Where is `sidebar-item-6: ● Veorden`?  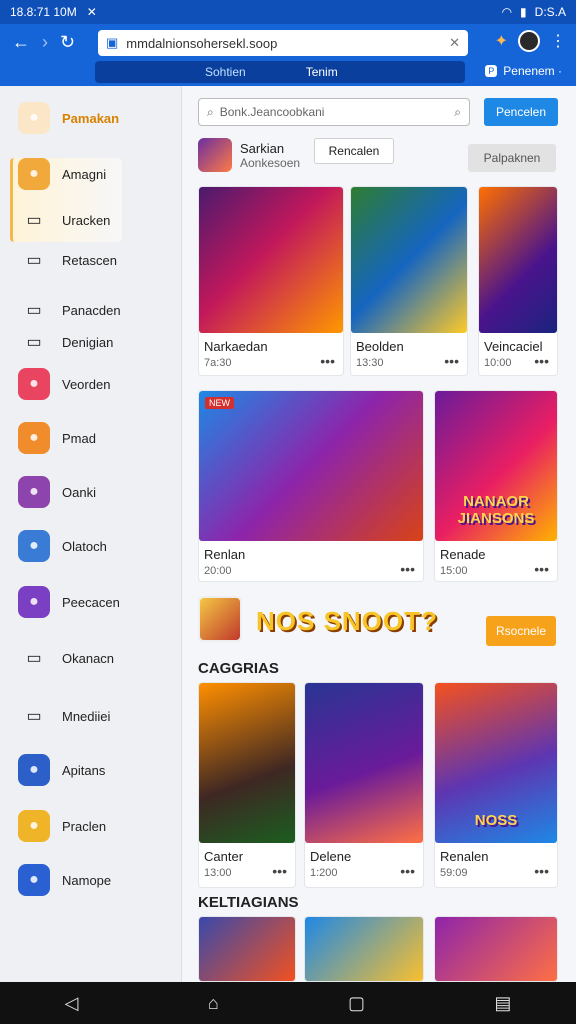
sidebar-item-6: ● Veorden is located at coordinates (64, 384).